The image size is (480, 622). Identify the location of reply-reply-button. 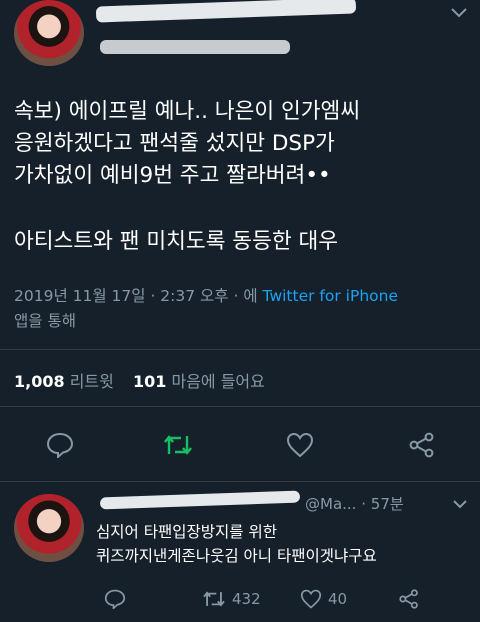
(115, 599).